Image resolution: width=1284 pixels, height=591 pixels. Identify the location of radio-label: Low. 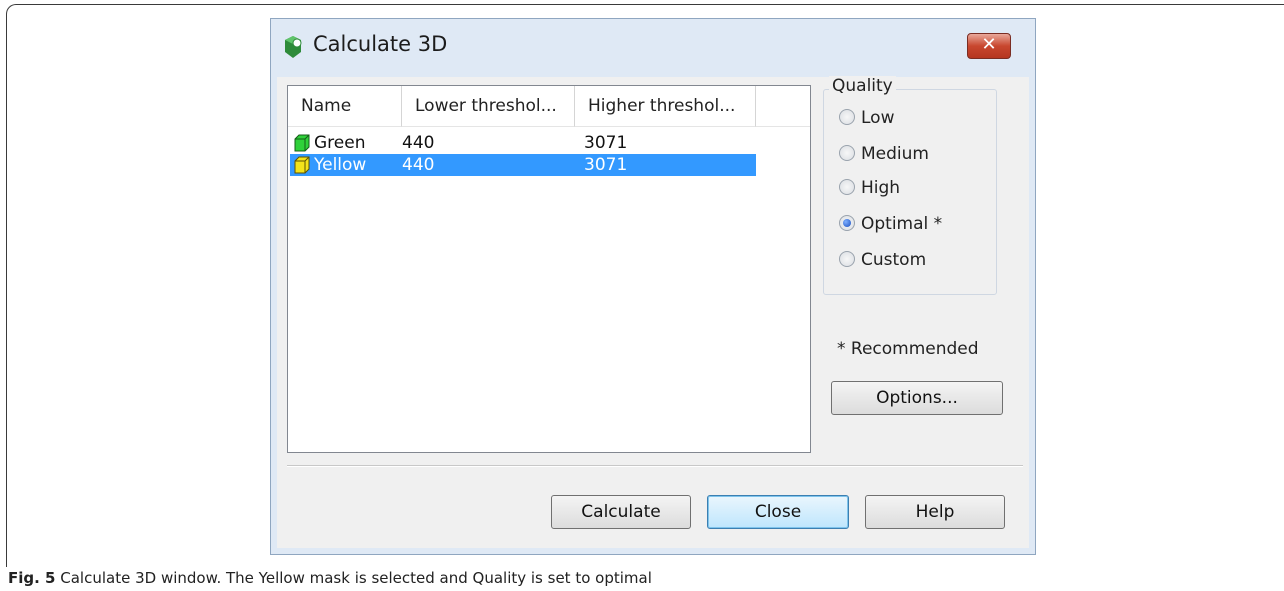
(878, 118).